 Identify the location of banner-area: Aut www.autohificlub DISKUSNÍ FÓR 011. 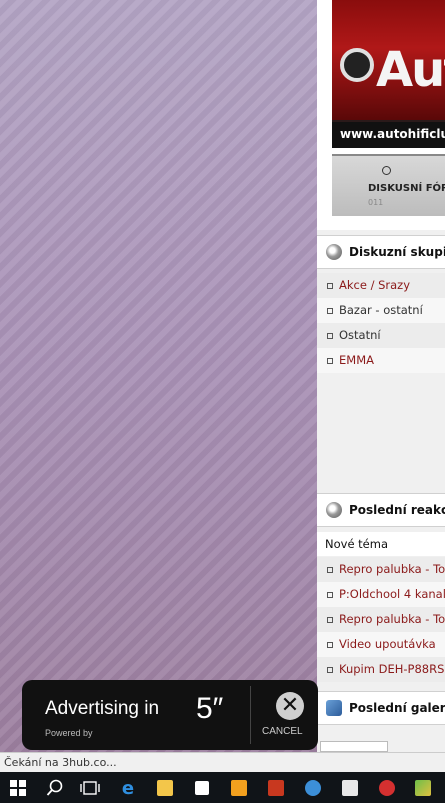
(381, 115).